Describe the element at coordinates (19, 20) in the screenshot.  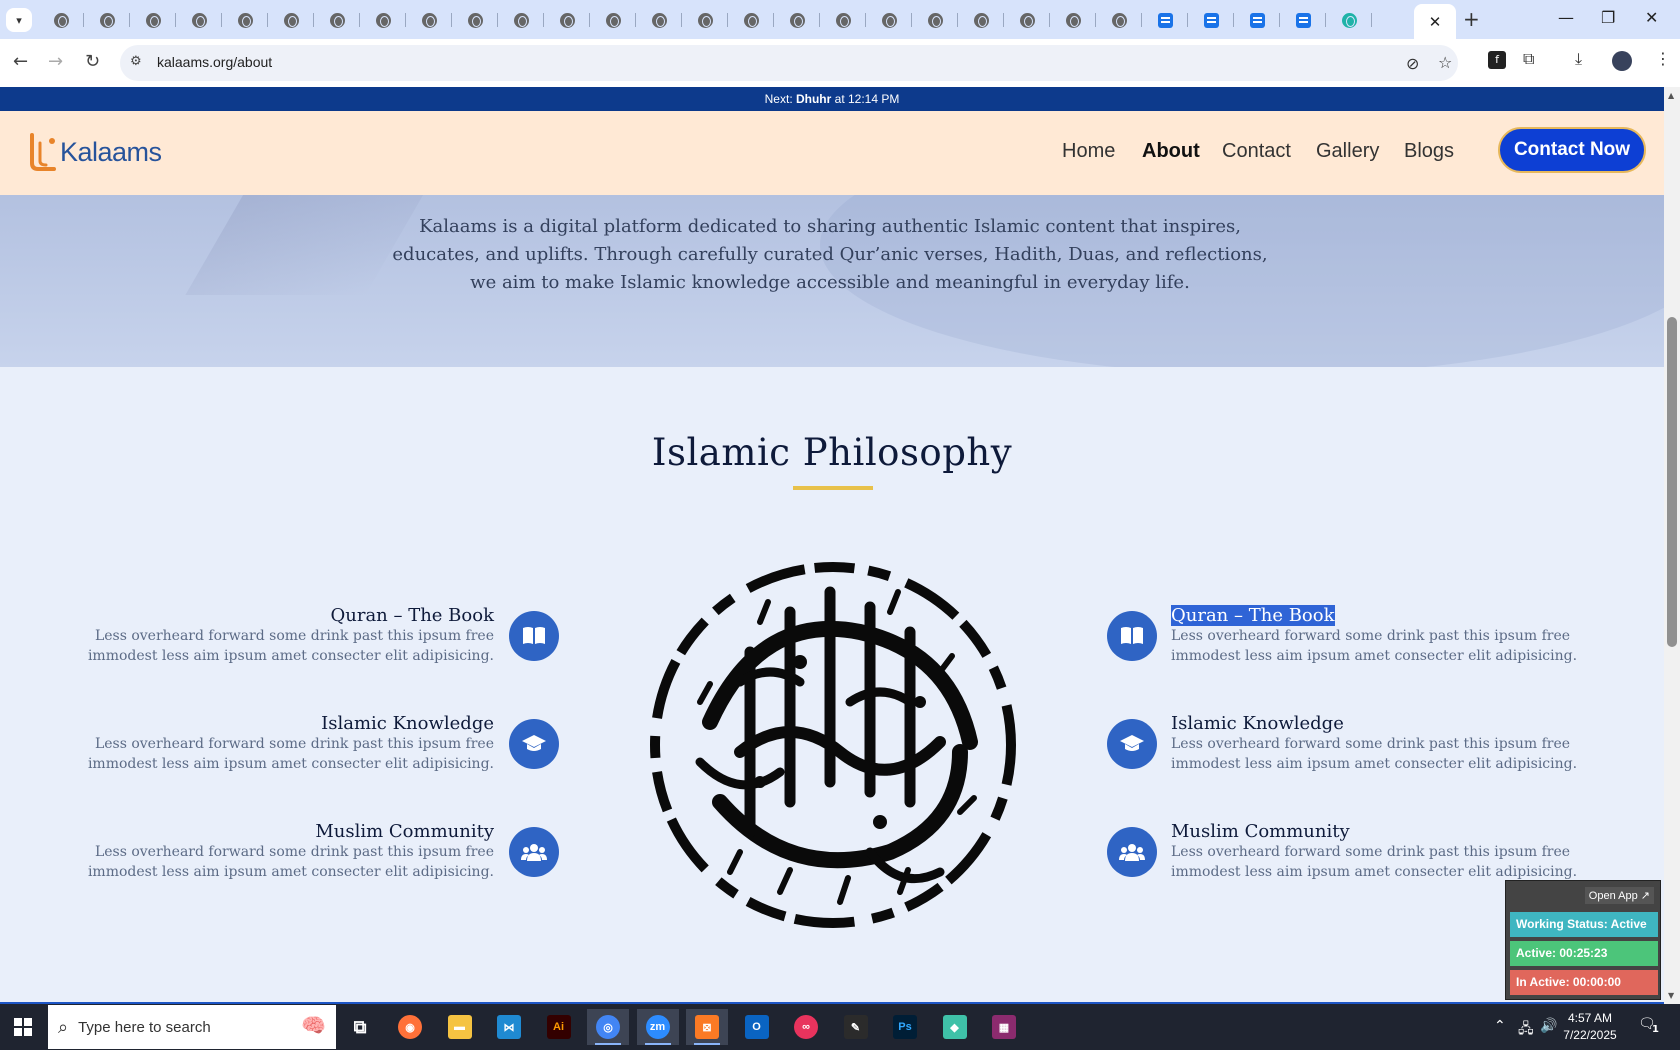
I see `tab-search-dropdown: ▾` at that location.